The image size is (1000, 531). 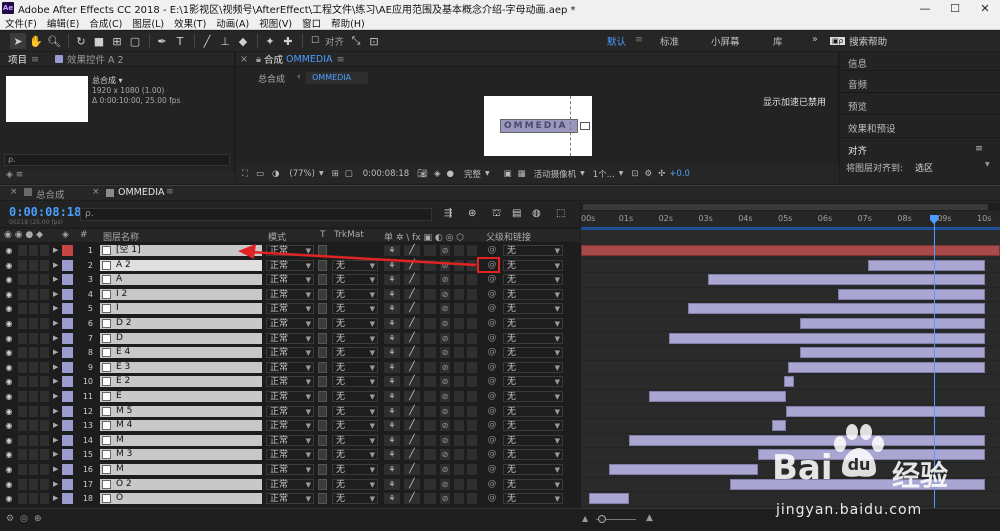 I want to click on watermark-url: jingyan.baidu.com, so click(x=849, y=510).